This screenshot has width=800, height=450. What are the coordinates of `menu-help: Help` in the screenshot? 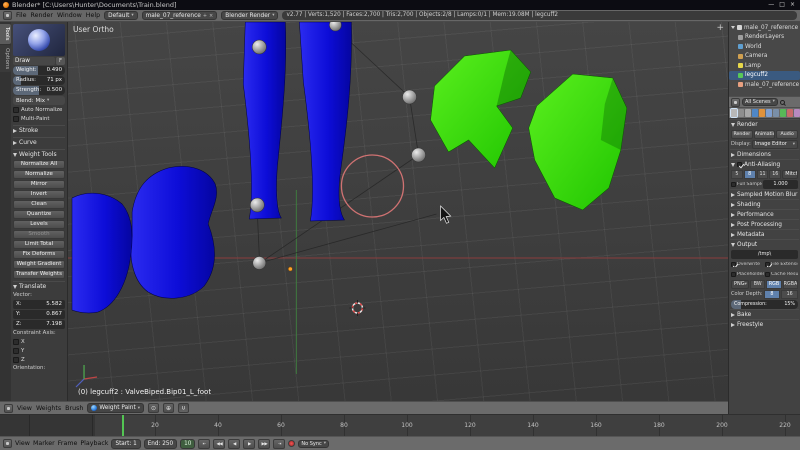 It's located at (93, 15).